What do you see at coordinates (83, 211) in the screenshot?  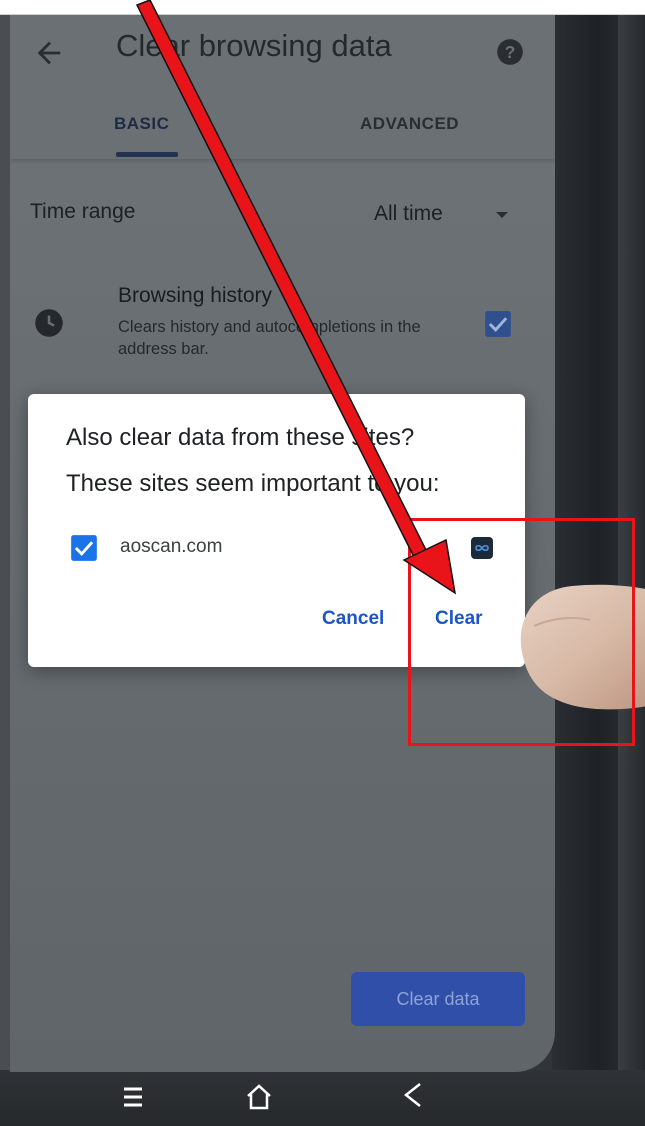 I see `time-range-label: Time range` at bounding box center [83, 211].